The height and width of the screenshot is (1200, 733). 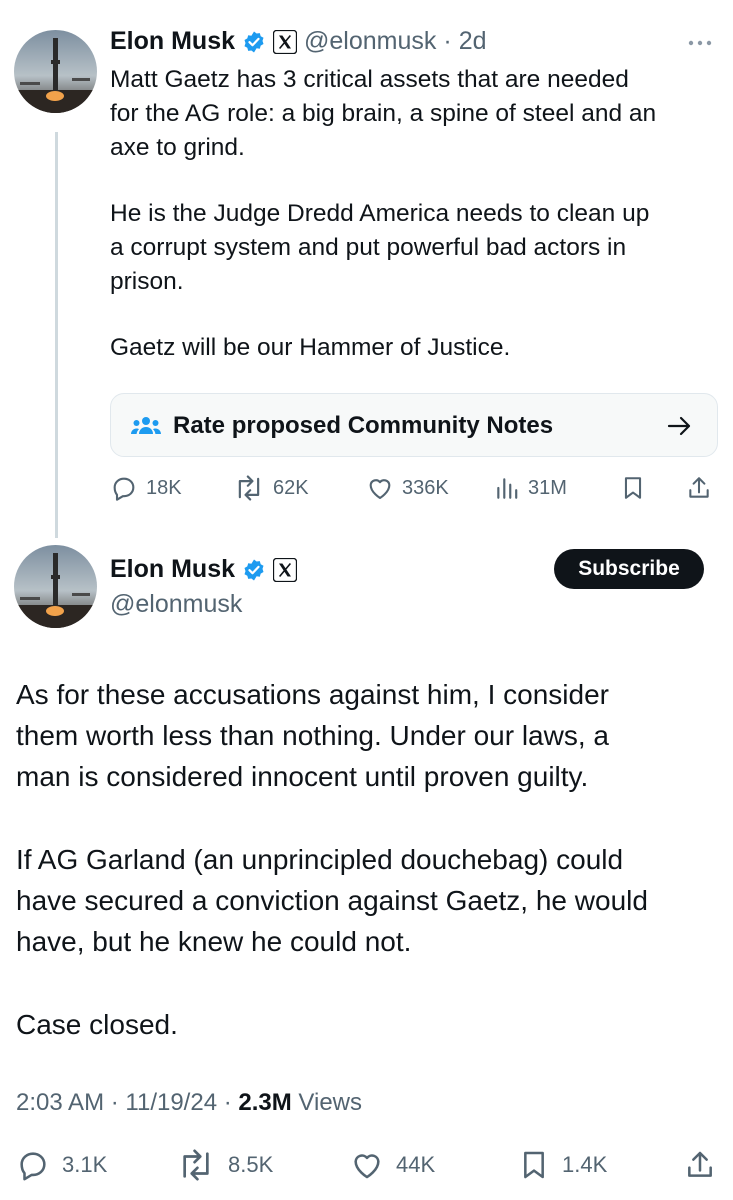 I want to click on reply-button: 3.1K, so click(x=61, y=1165).